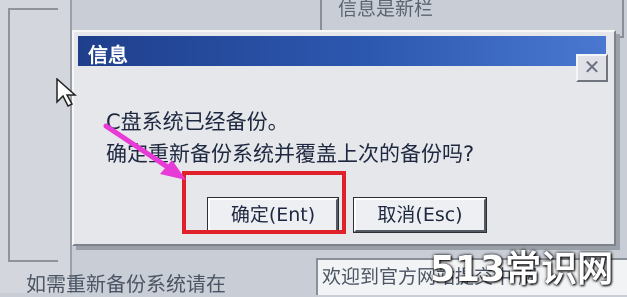 This screenshot has width=627, height=297. What do you see at coordinates (522, 269) in the screenshot?
I see `site-watermark: 513常识网` at bounding box center [522, 269].